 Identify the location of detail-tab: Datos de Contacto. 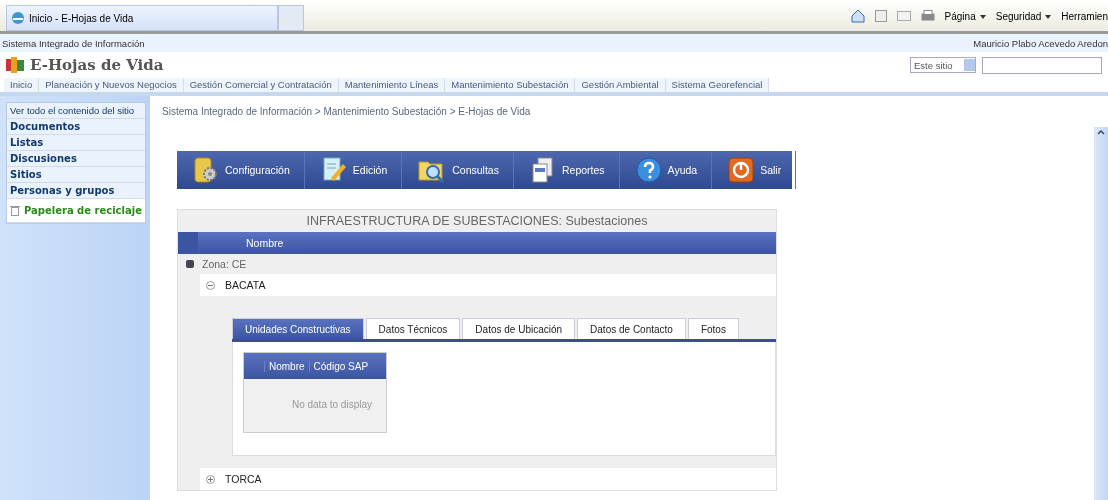
(631, 328).